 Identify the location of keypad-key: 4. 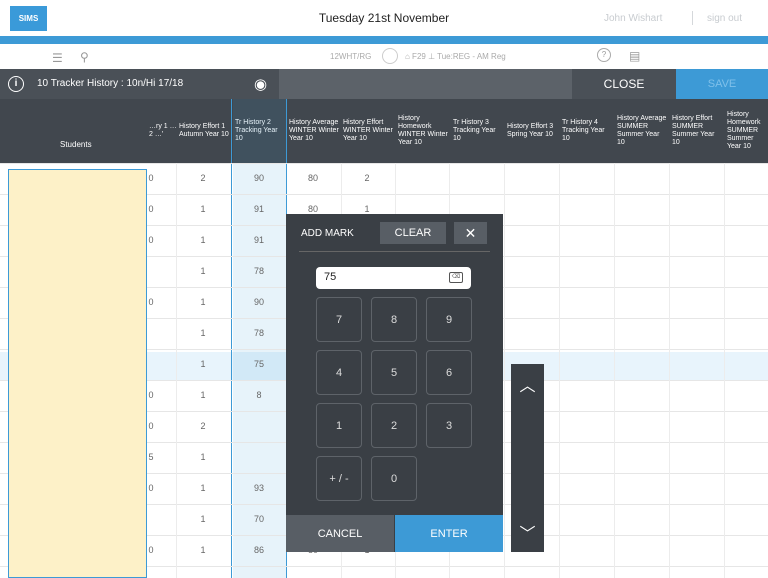
(339, 372).